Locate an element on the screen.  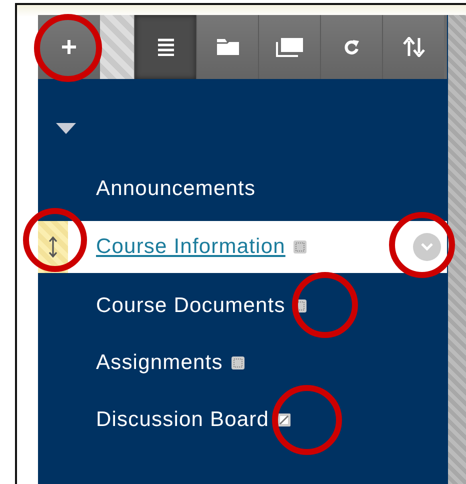
selected-row: Course Information is located at coordinates (242, 247).